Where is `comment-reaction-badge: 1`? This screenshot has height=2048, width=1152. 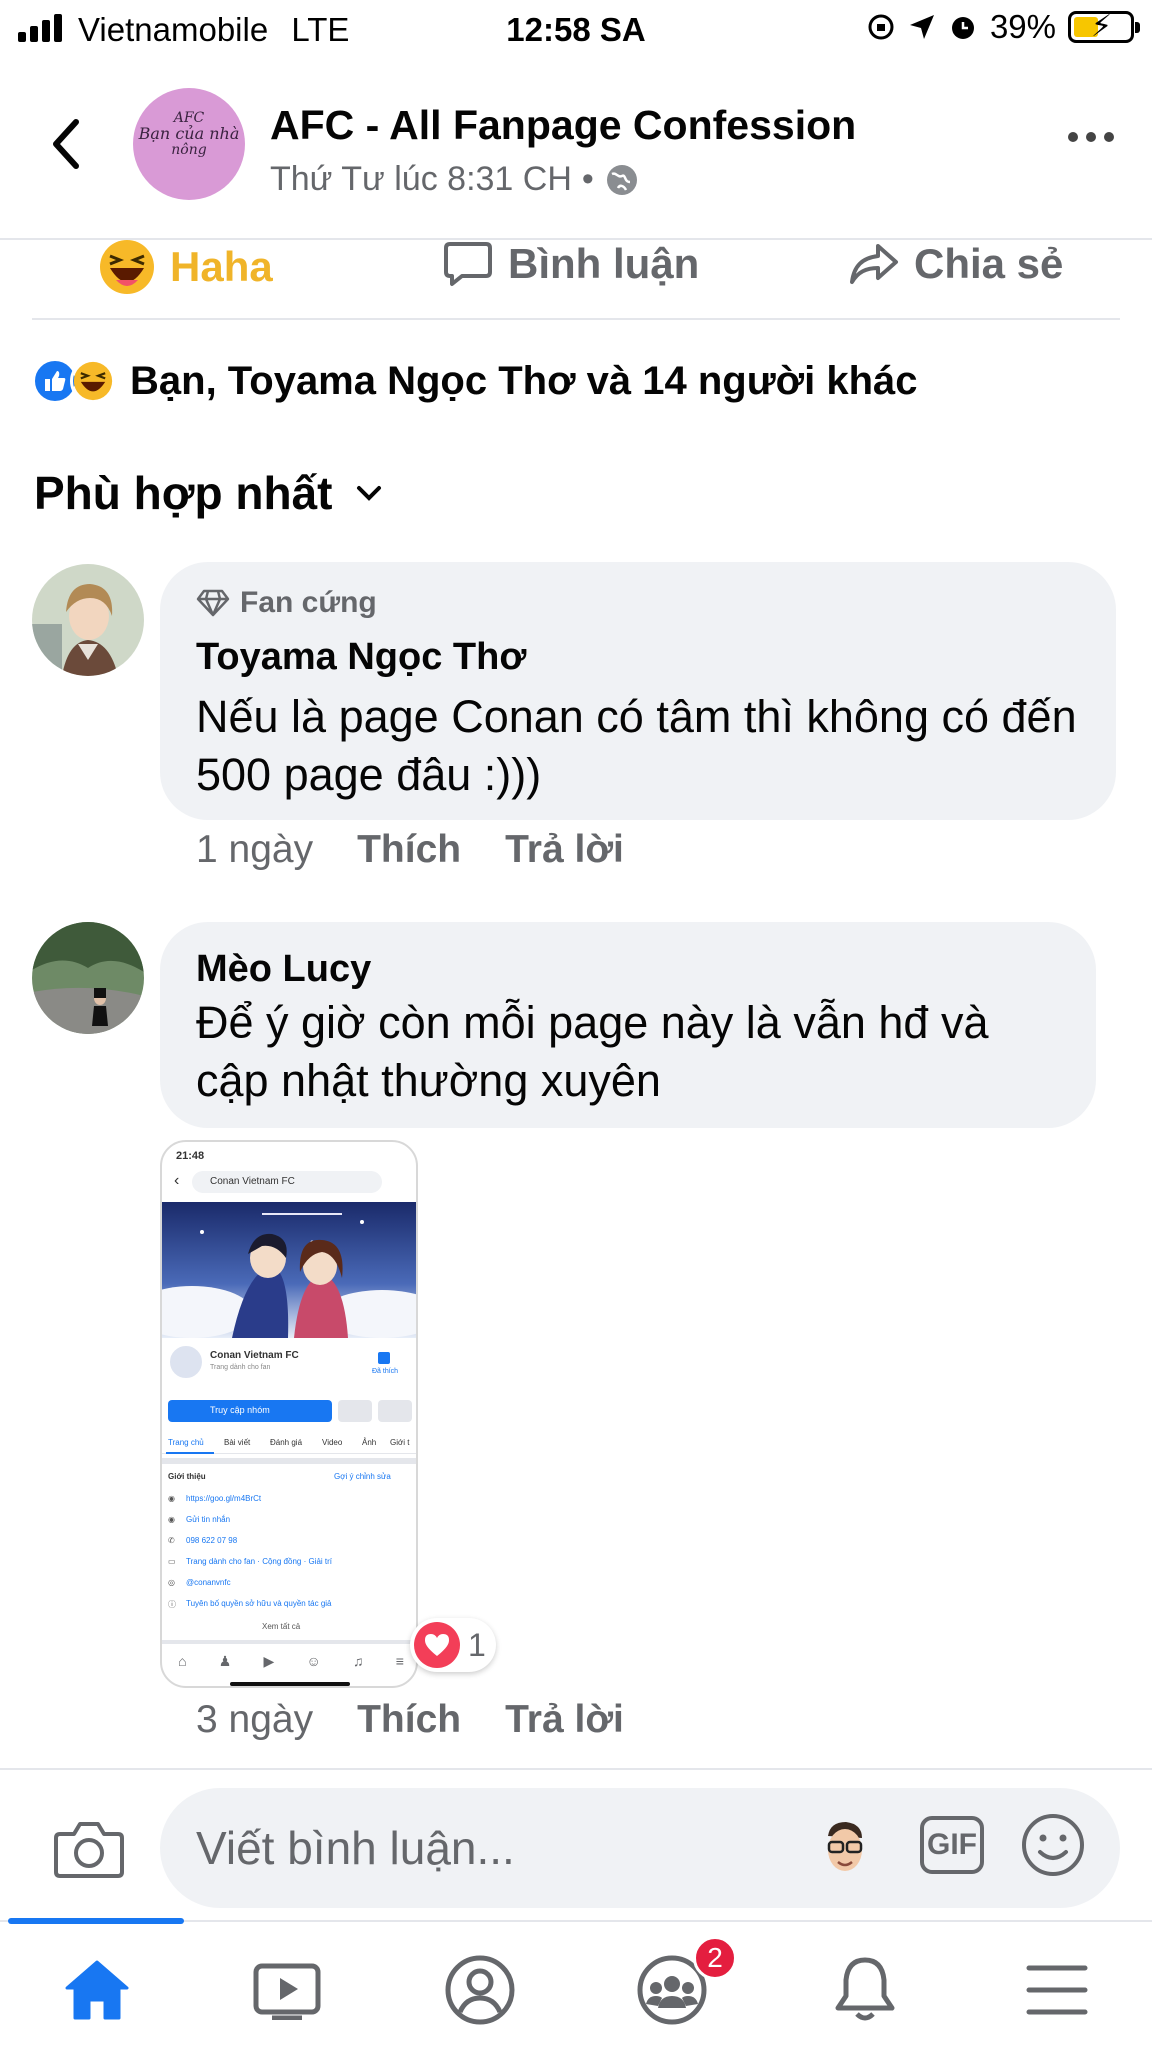 comment-reaction-badge: 1 is located at coordinates (453, 1645).